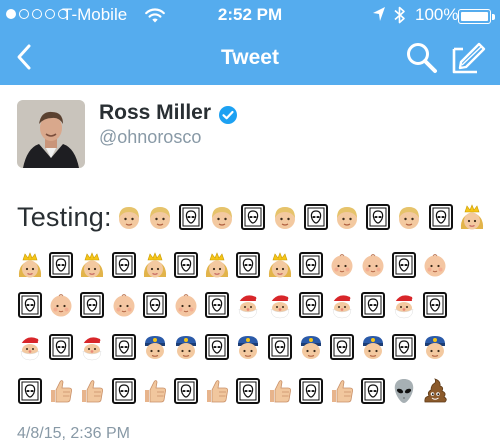 The width and height of the screenshot is (500, 445). Describe the element at coordinates (493, 17) in the screenshot. I see `battery-tip` at that location.